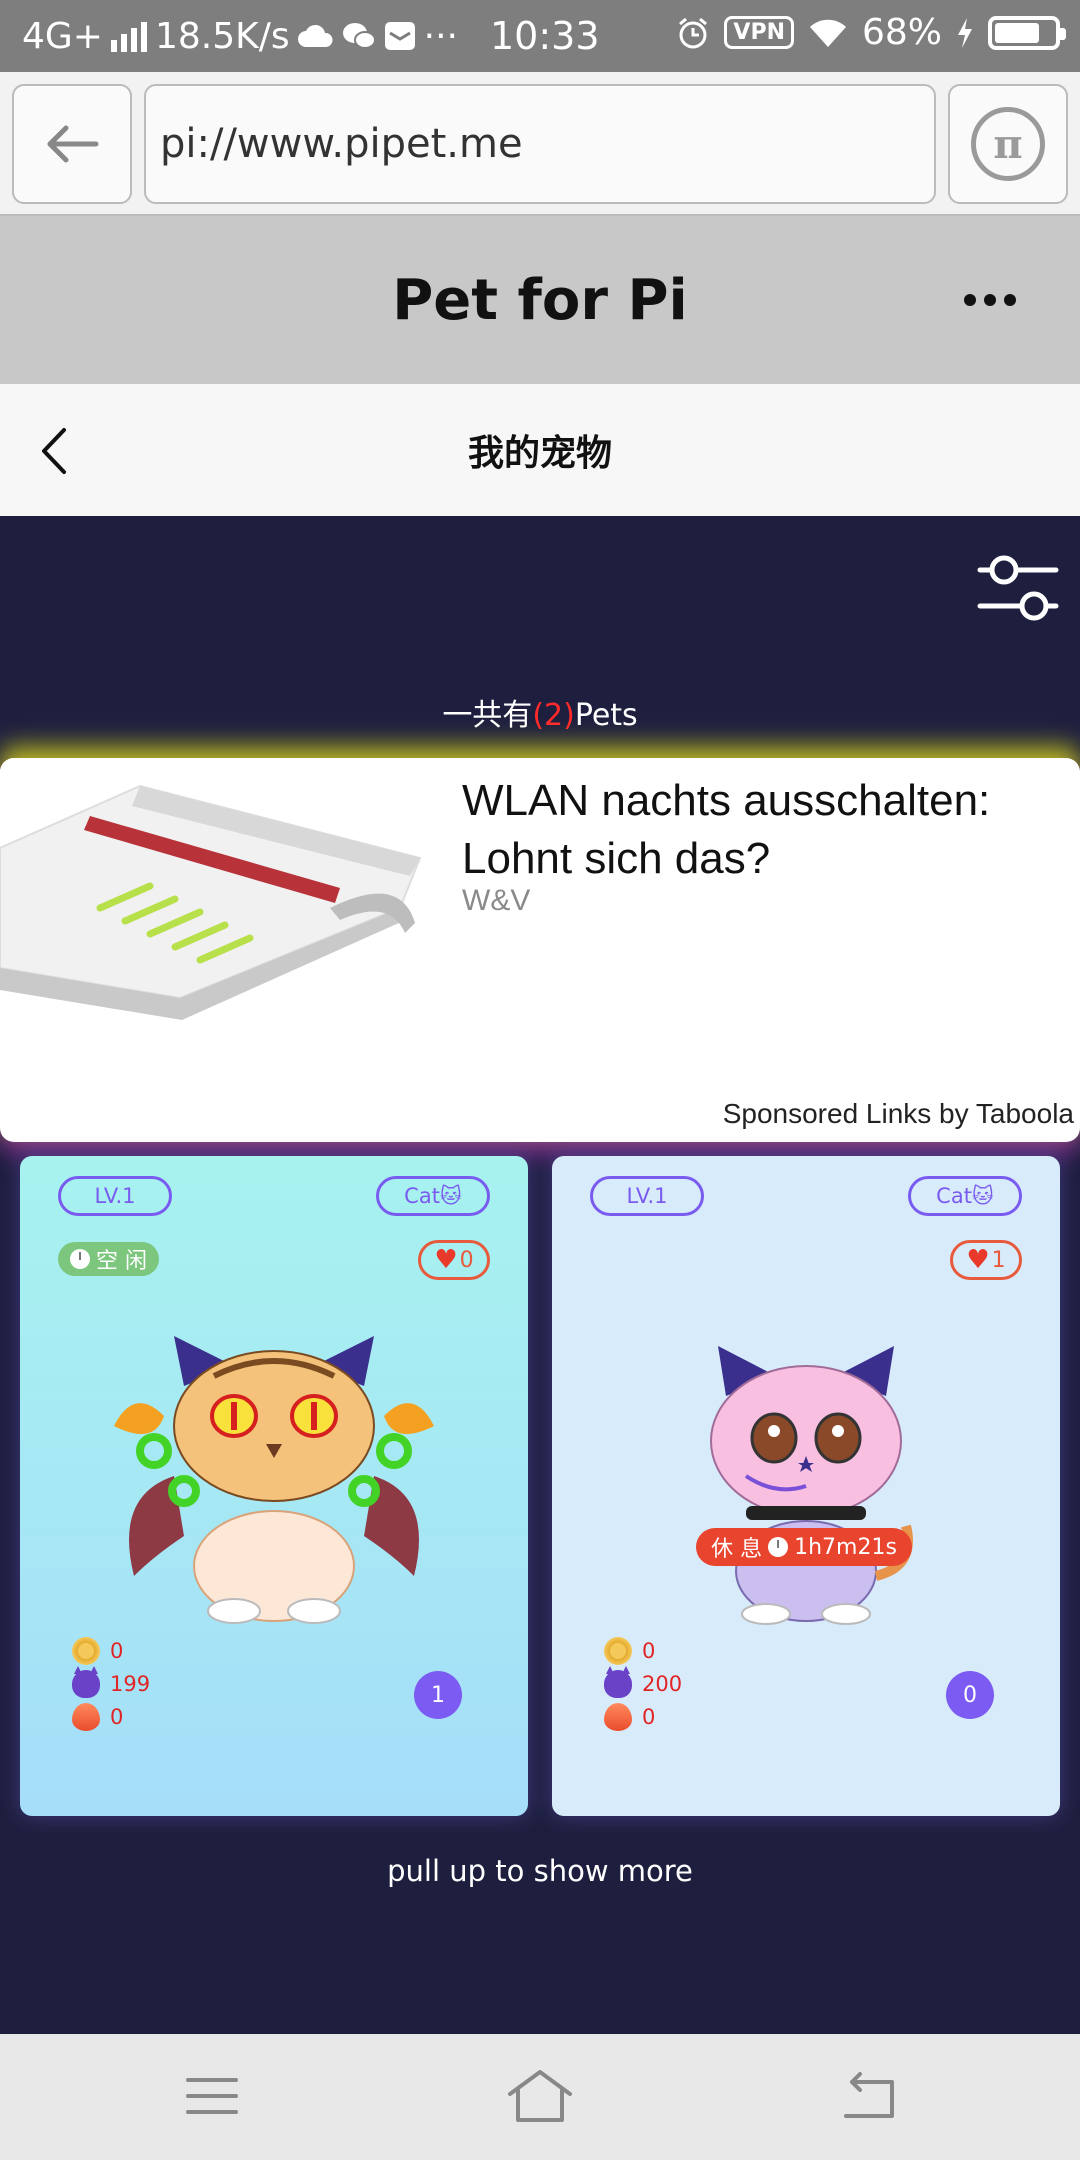 The width and height of the screenshot is (1080, 2160). I want to click on devil-value: 200, so click(662, 1683).